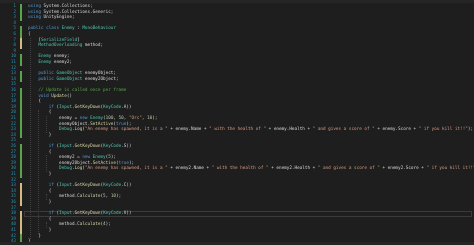 The width and height of the screenshot is (474, 245). What do you see at coordinates (135, 118) in the screenshot?
I see `code-token: "Orc"` at bounding box center [135, 118].